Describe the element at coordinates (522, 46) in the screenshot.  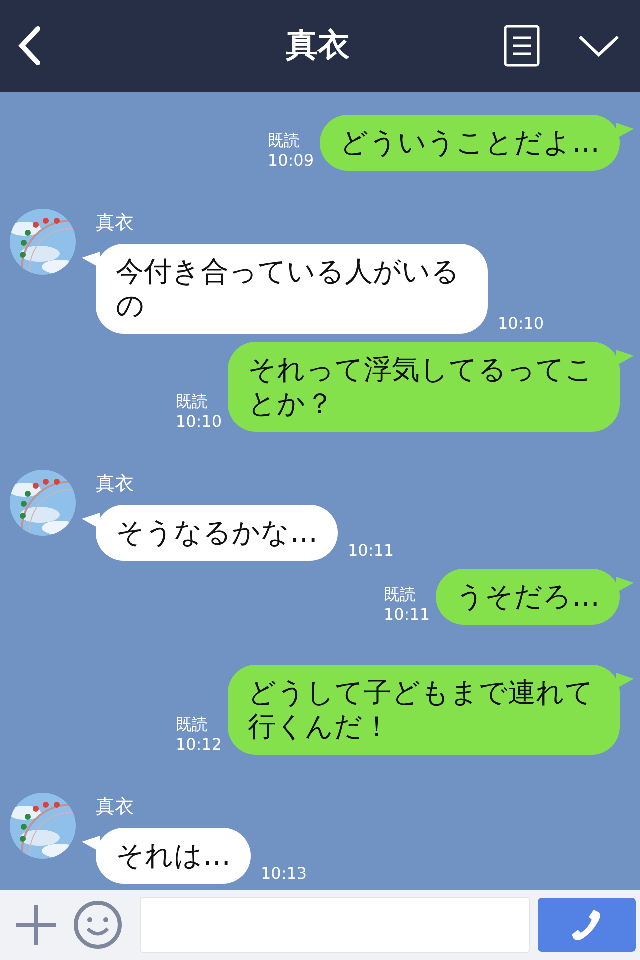
I see `notes-icon` at that location.